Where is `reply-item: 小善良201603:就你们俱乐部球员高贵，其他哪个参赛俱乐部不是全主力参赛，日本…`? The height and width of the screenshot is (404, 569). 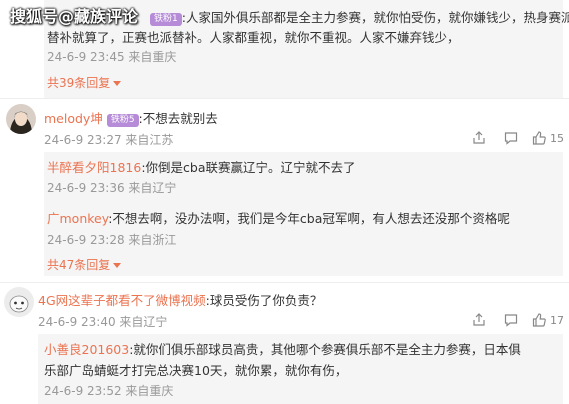
reply-item: 小善良201603:就你们俱乐部球员高贵，其他哪个参赛俱乐部不是全主力参赛，日本… is located at coordinates (282, 348).